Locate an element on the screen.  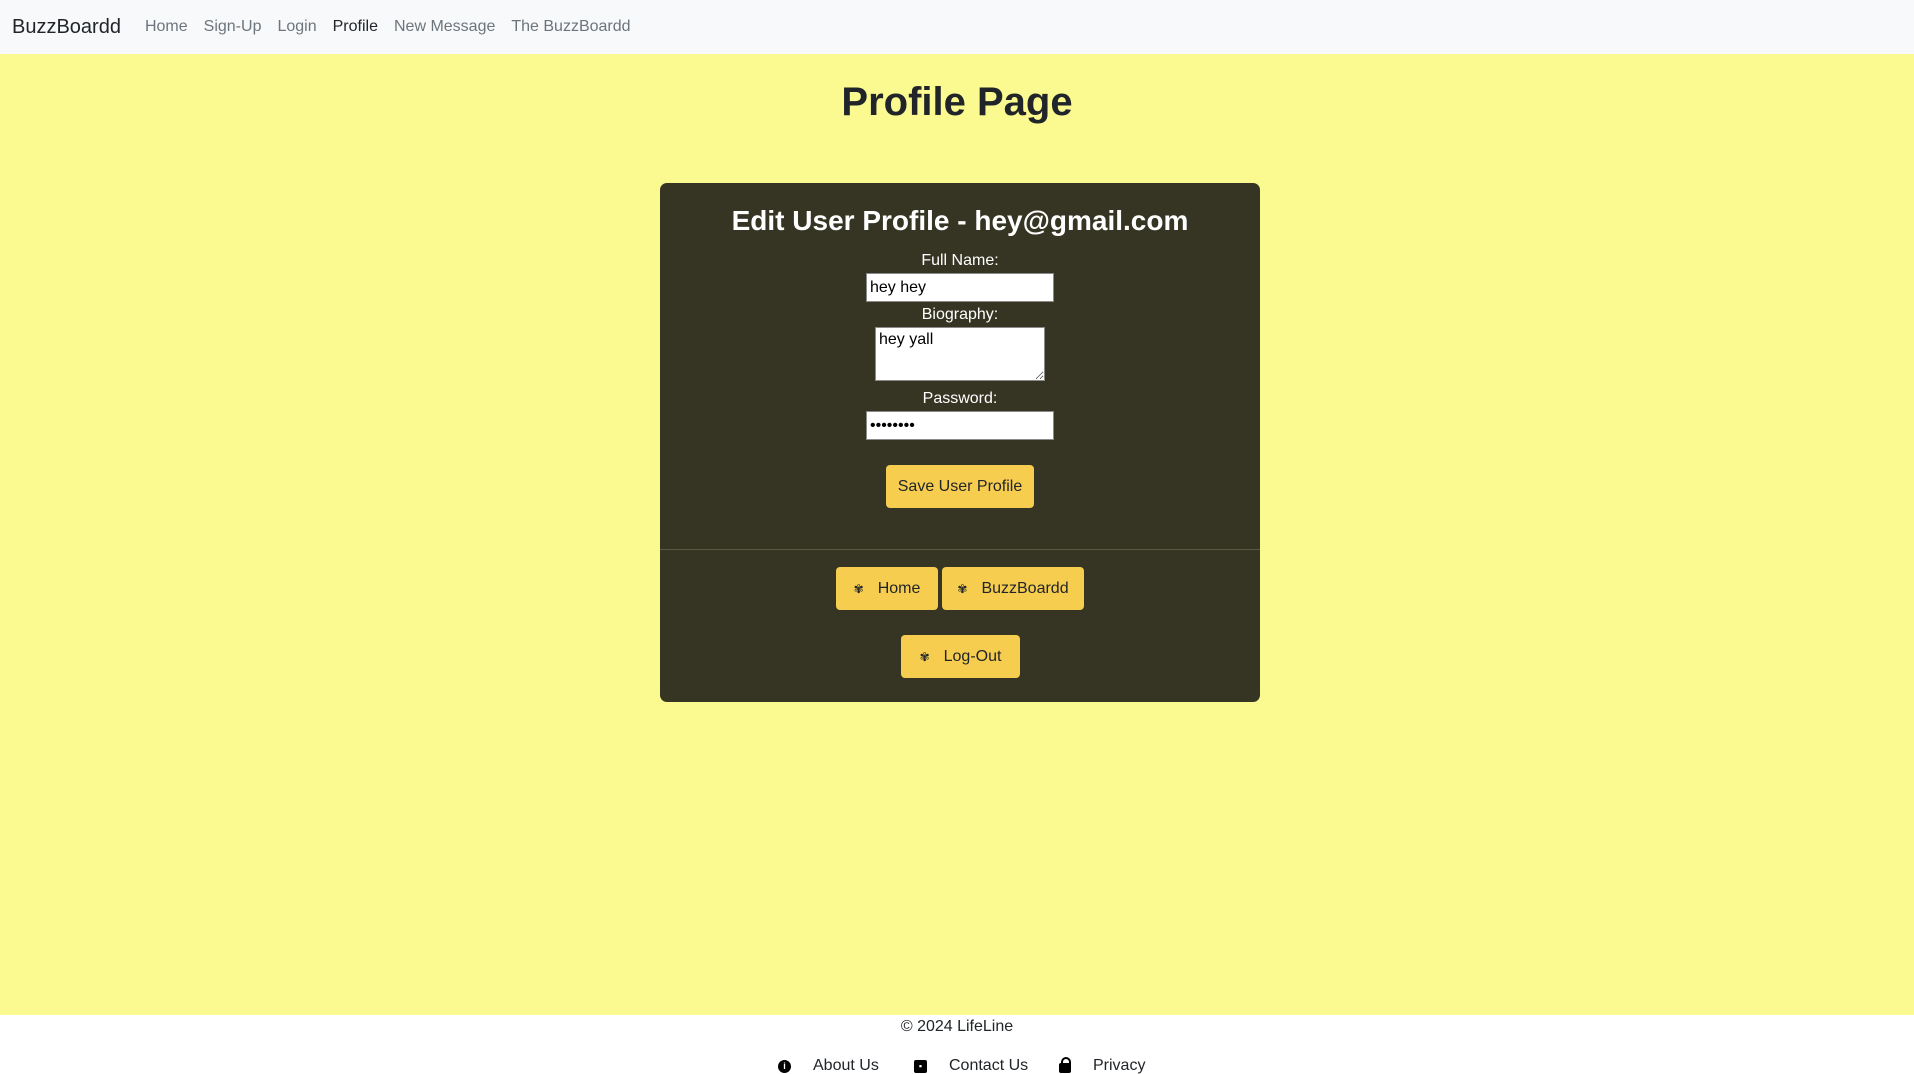
contact-us-link: ▪ Contact Us is located at coordinates (971, 1065).